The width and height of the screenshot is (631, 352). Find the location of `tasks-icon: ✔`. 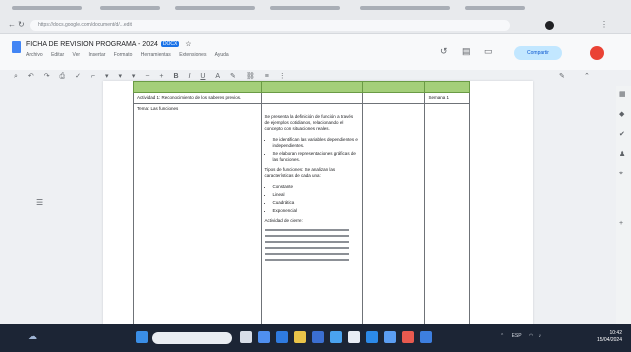

tasks-icon: ✔ is located at coordinates (622, 134).